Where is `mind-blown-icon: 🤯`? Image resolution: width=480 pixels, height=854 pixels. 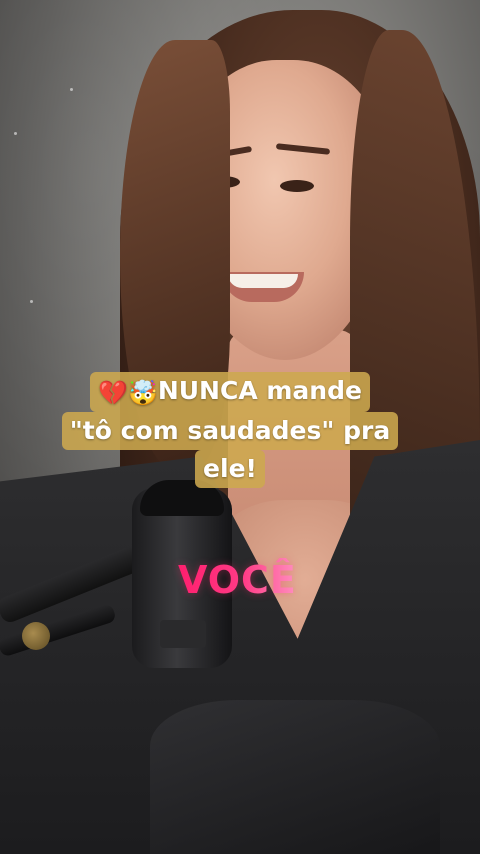
mind-blown-icon: 🤯 is located at coordinates (142, 393).